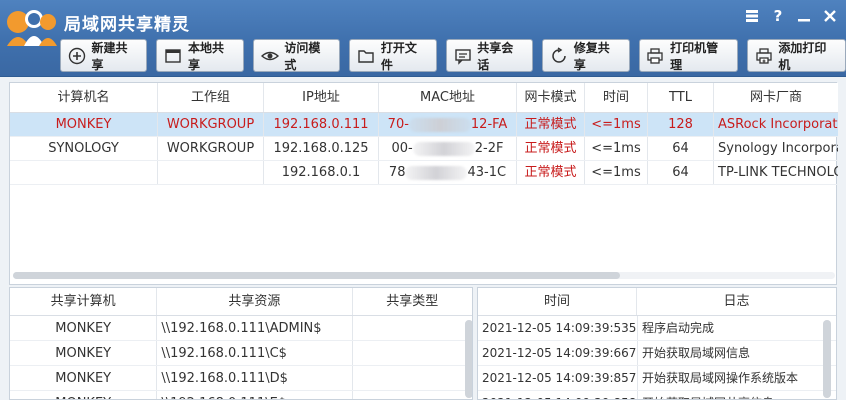  I want to click on horizontal-scrollbar, so click(424, 275).